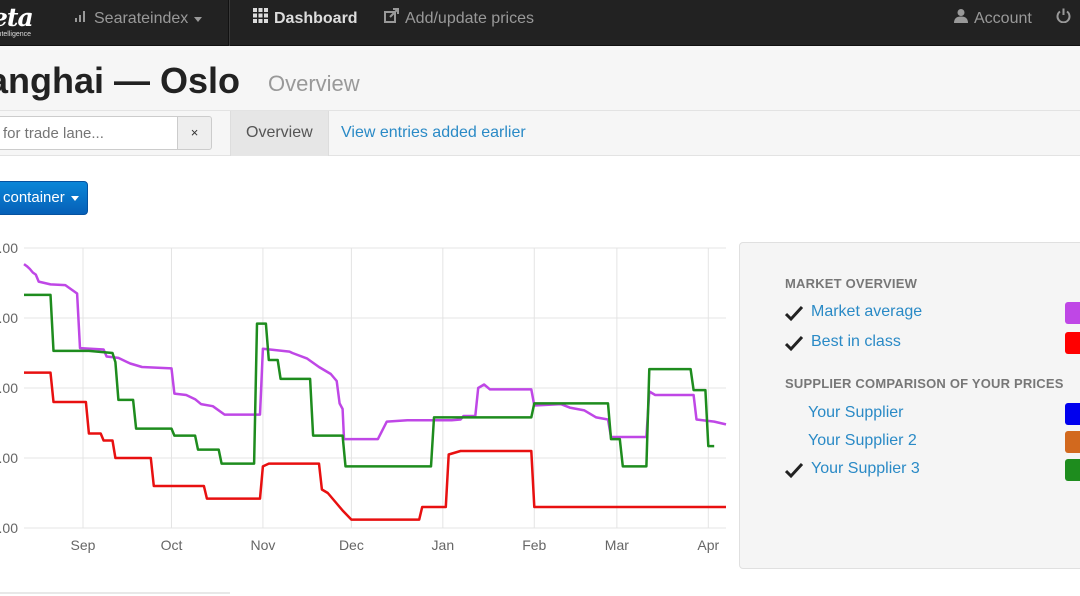  I want to click on x-tick-label: Nov, so click(262, 545).